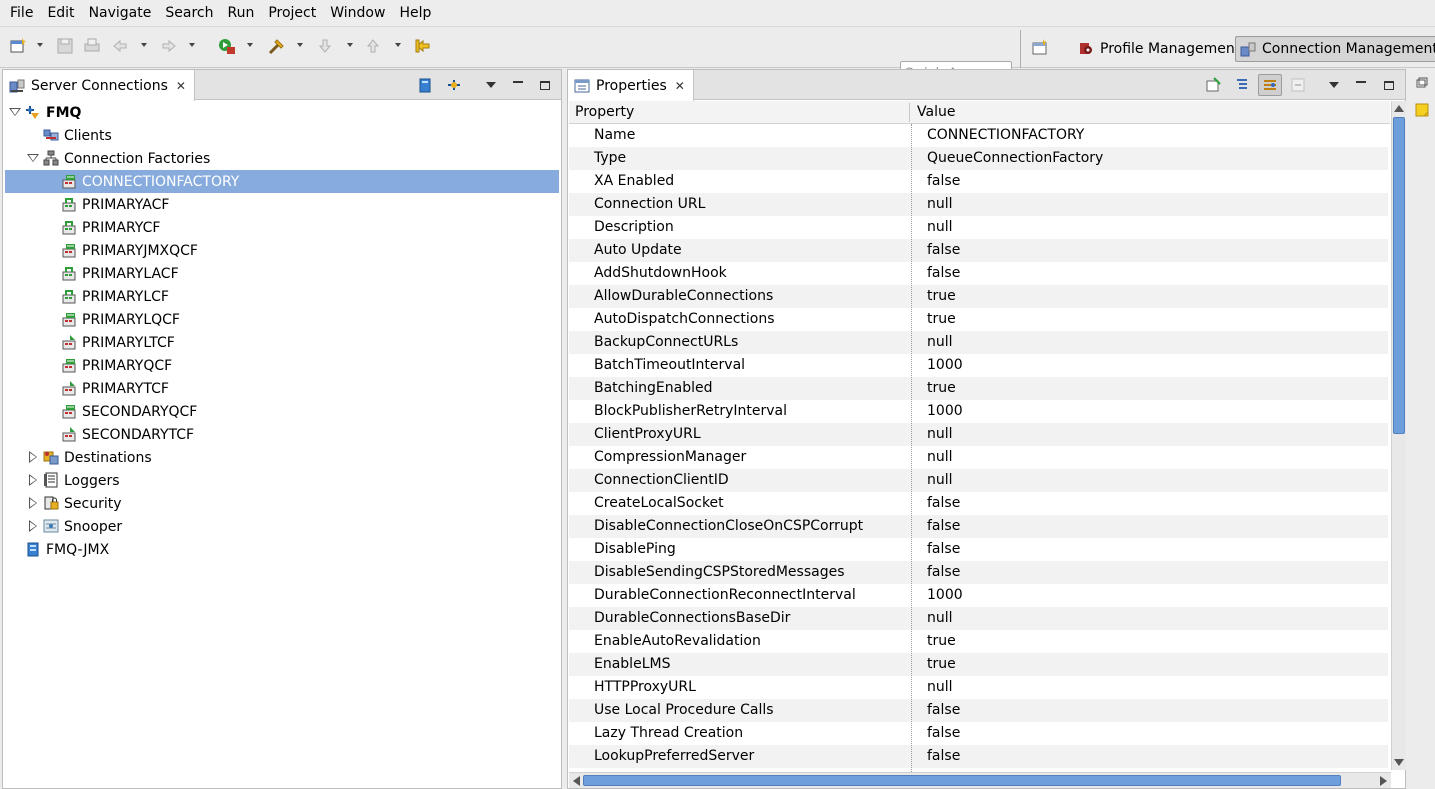 This screenshot has height=789, width=1435. Describe the element at coordinates (601, 112) in the screenshot. I see `column-header-property: Property` at that location.